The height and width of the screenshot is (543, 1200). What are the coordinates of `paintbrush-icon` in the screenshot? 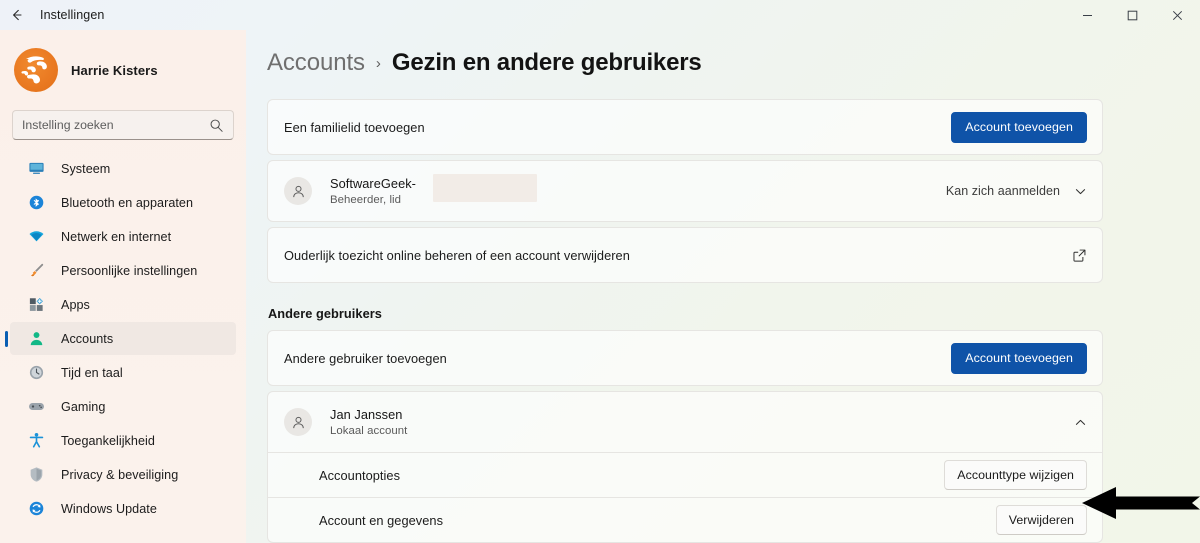 It's located at (36, 271).